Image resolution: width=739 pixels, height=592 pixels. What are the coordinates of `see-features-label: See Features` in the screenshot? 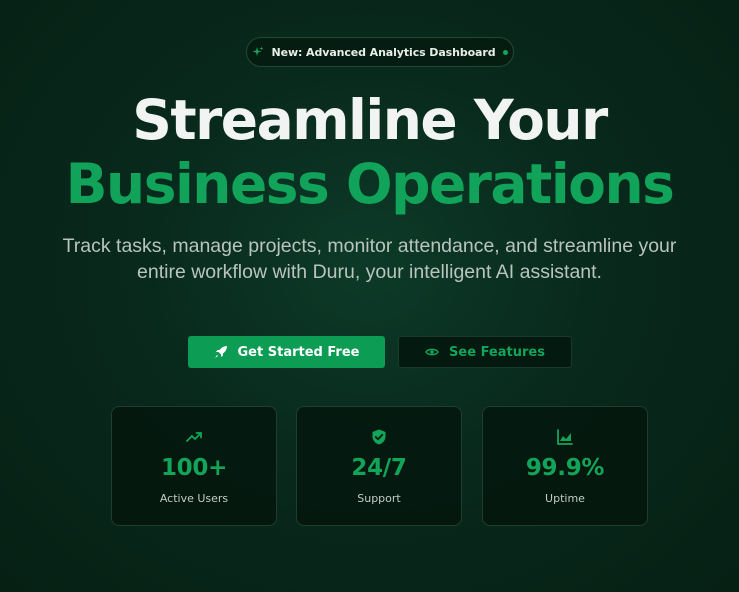 It's located at (497, 352).